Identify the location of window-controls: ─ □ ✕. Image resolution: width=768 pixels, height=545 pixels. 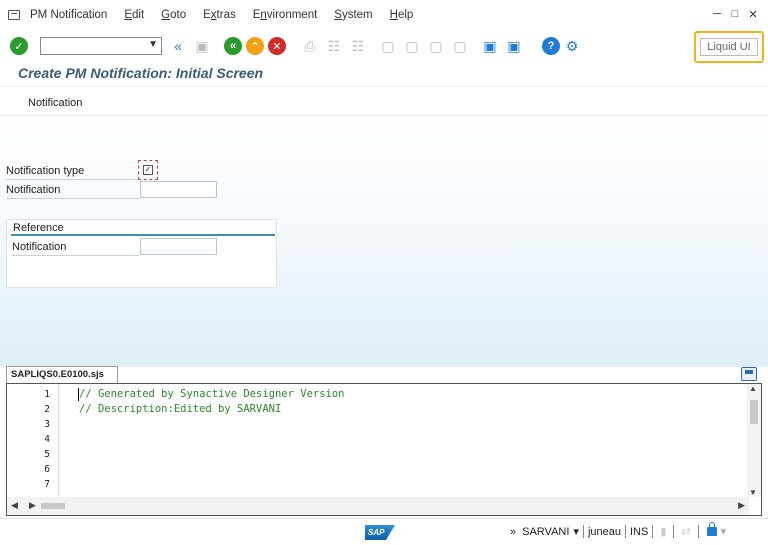
(735, 14).